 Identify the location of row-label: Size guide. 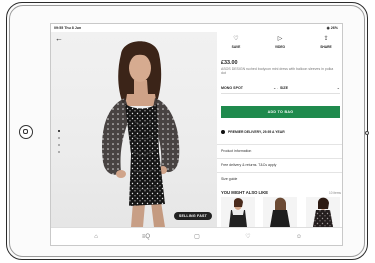
(229, 179).